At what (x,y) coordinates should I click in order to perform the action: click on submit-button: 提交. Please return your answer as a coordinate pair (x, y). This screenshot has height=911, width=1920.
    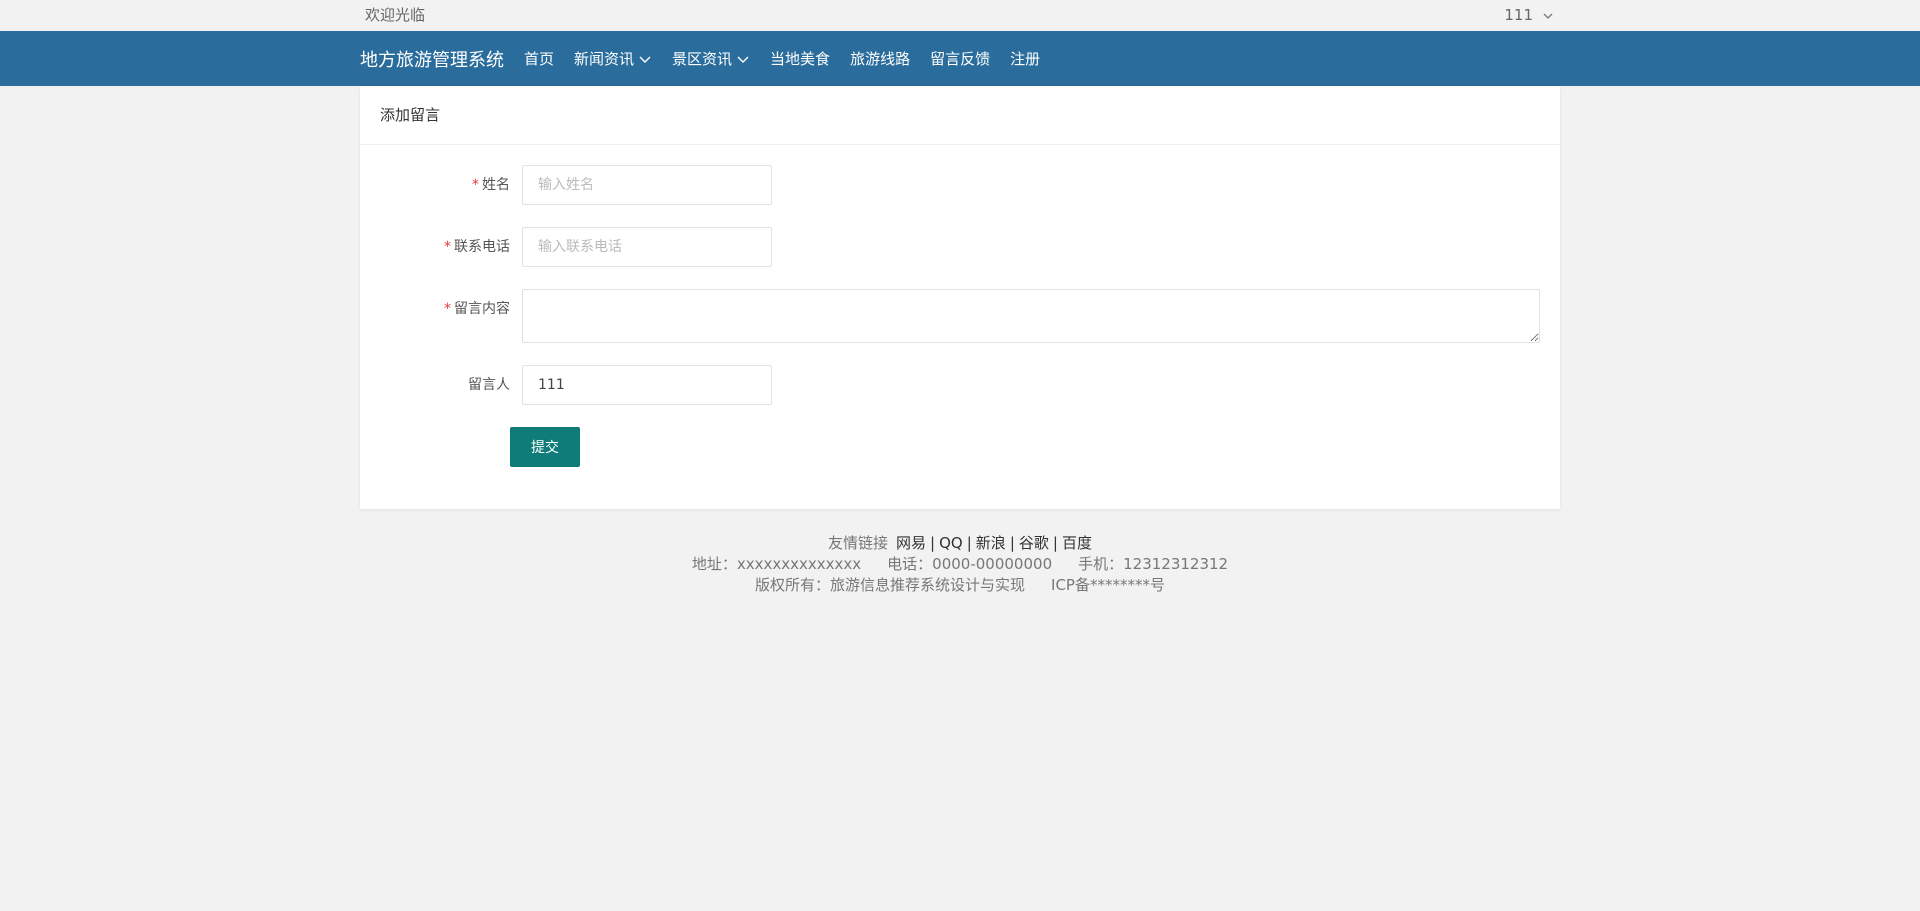
    Looking at the image, I should click on (545, 447).